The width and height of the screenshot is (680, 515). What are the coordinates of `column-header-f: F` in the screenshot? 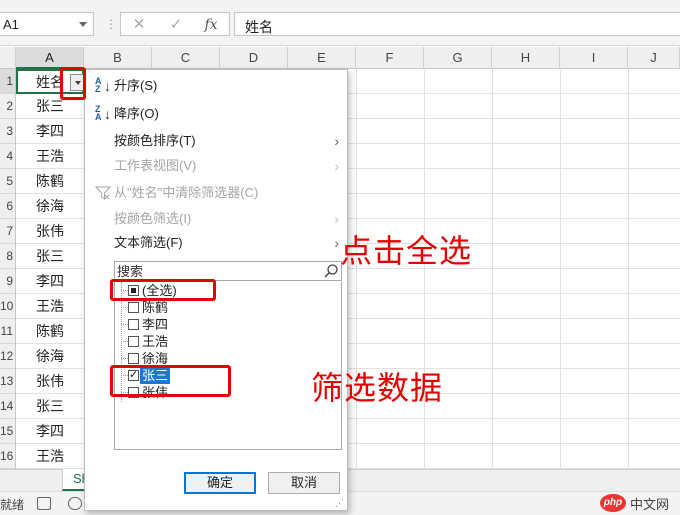 It's located at (390, 58).